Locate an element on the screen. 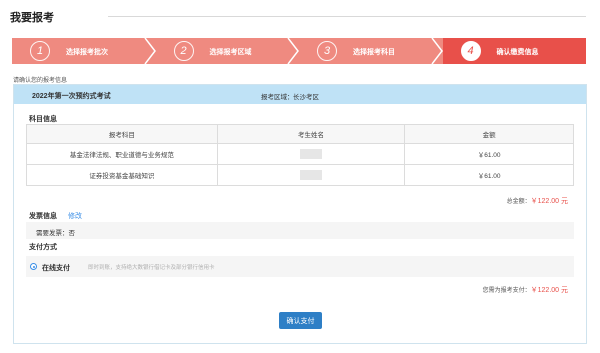  exam-bar: 2022年第一次预约式考试 报考区域： 长沙考区 is located at coordinates (300, 94).